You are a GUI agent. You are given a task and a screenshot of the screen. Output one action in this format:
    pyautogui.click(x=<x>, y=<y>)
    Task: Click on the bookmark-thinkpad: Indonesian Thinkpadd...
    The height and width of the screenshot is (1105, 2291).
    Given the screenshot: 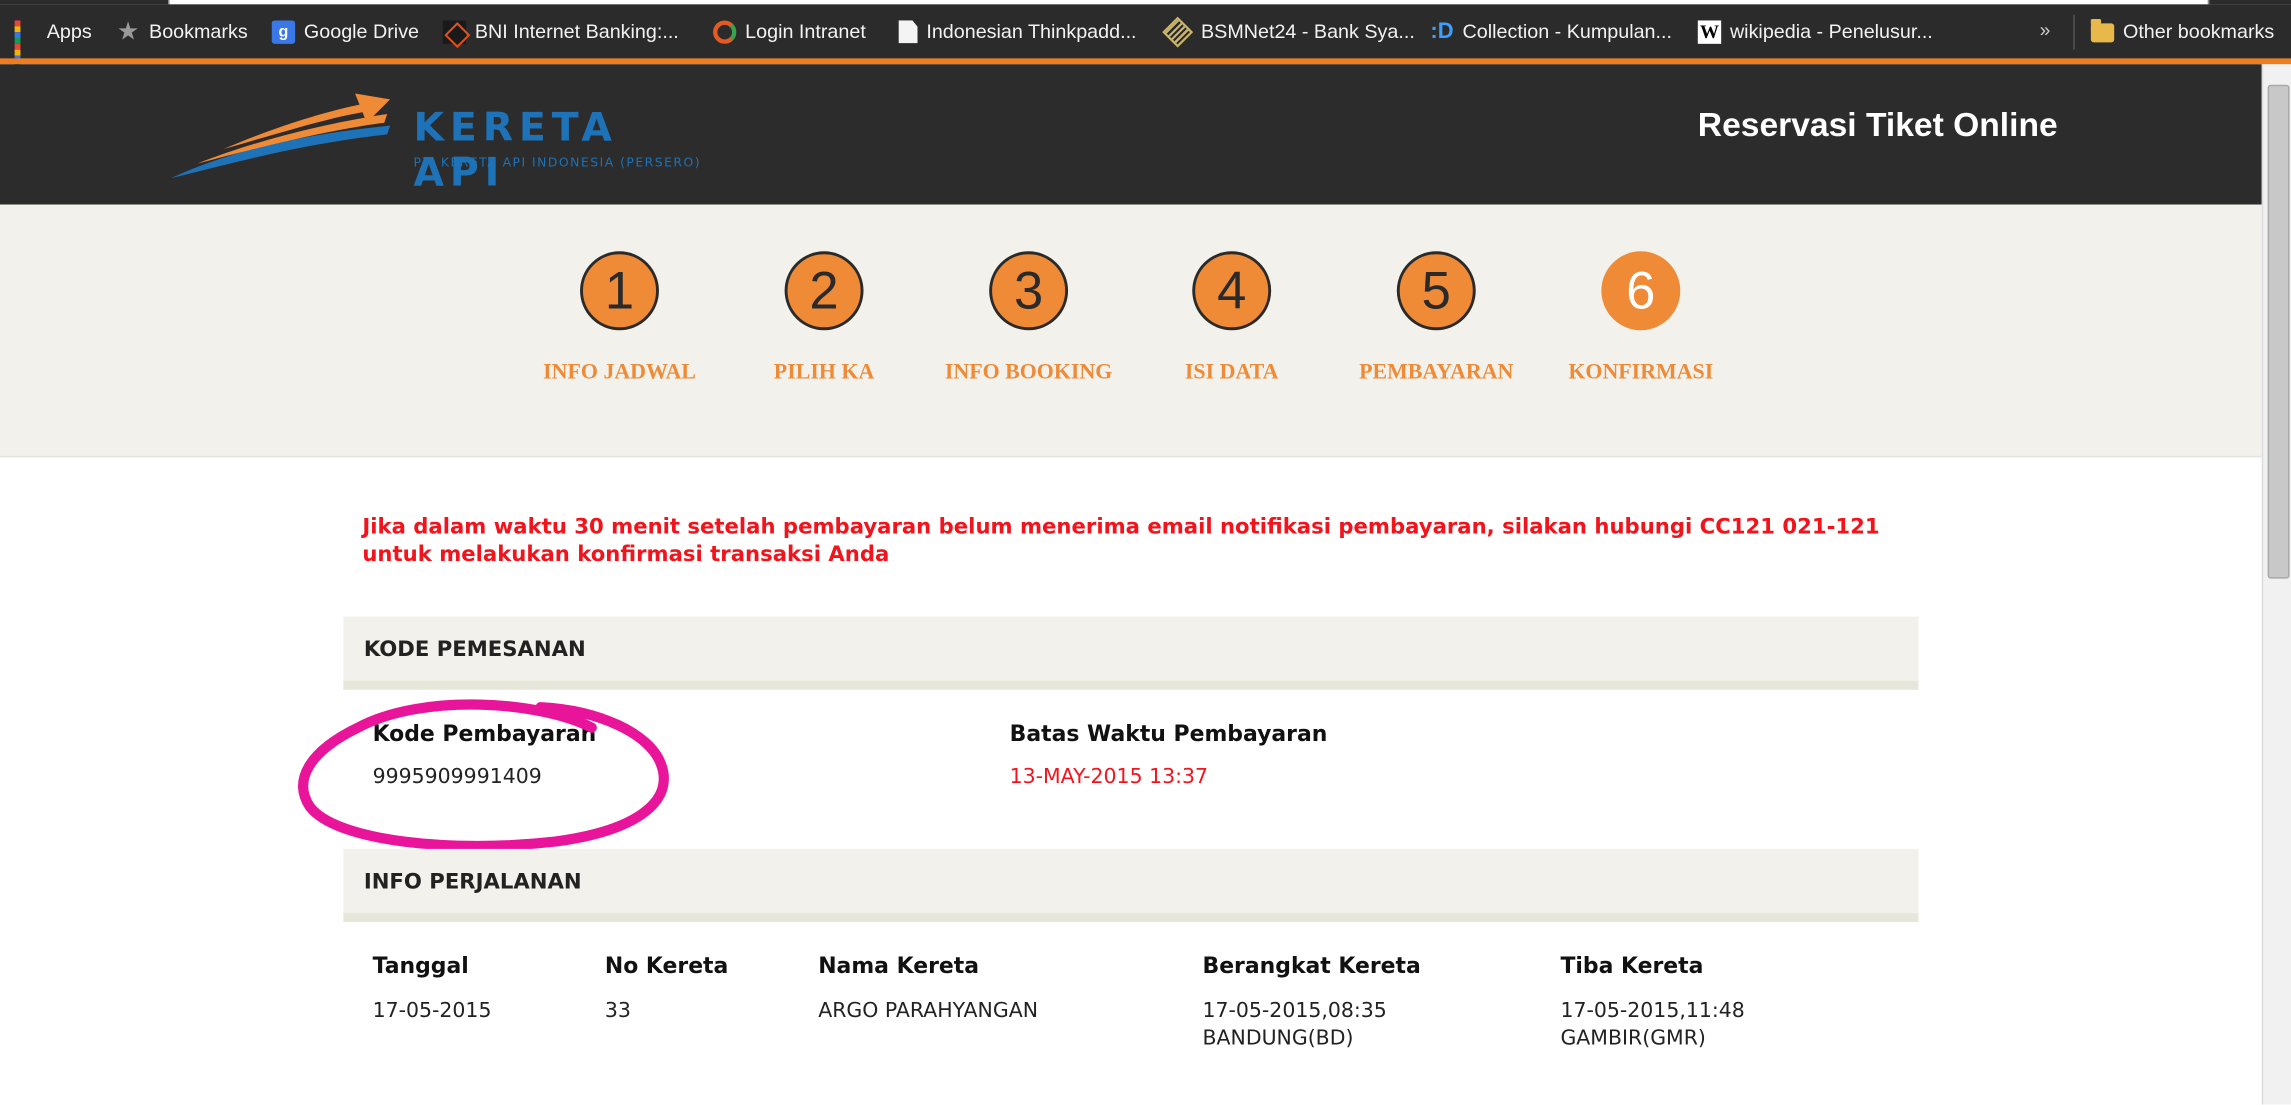 What is the action you would take?
    pyautogui.click(x=1017, y=31)
    